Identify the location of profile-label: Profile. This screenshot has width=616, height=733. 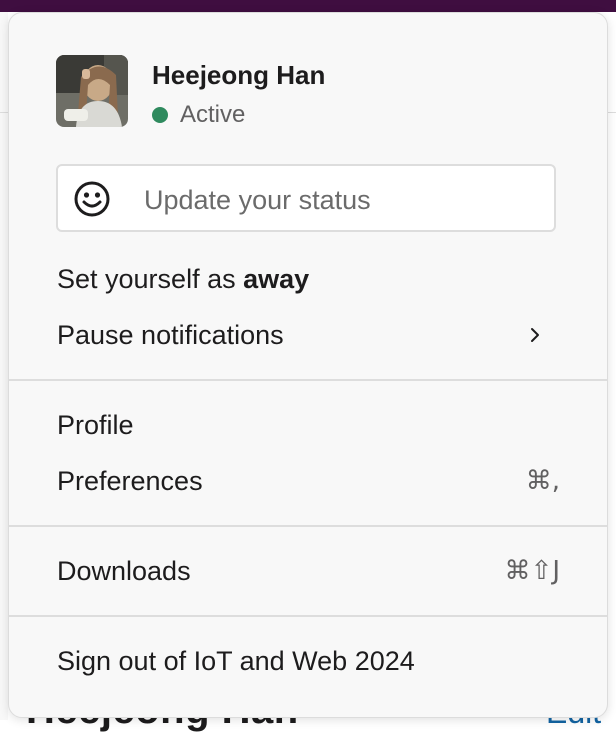
(95, 425).